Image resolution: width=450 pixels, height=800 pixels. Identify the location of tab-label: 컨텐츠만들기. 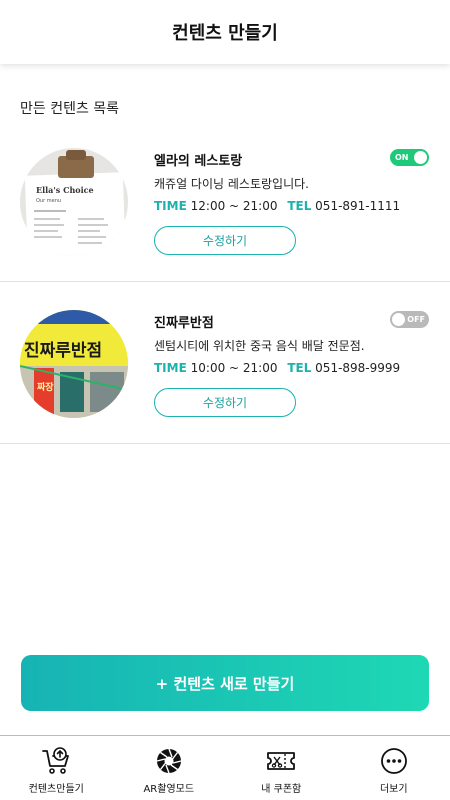
(56, 789).